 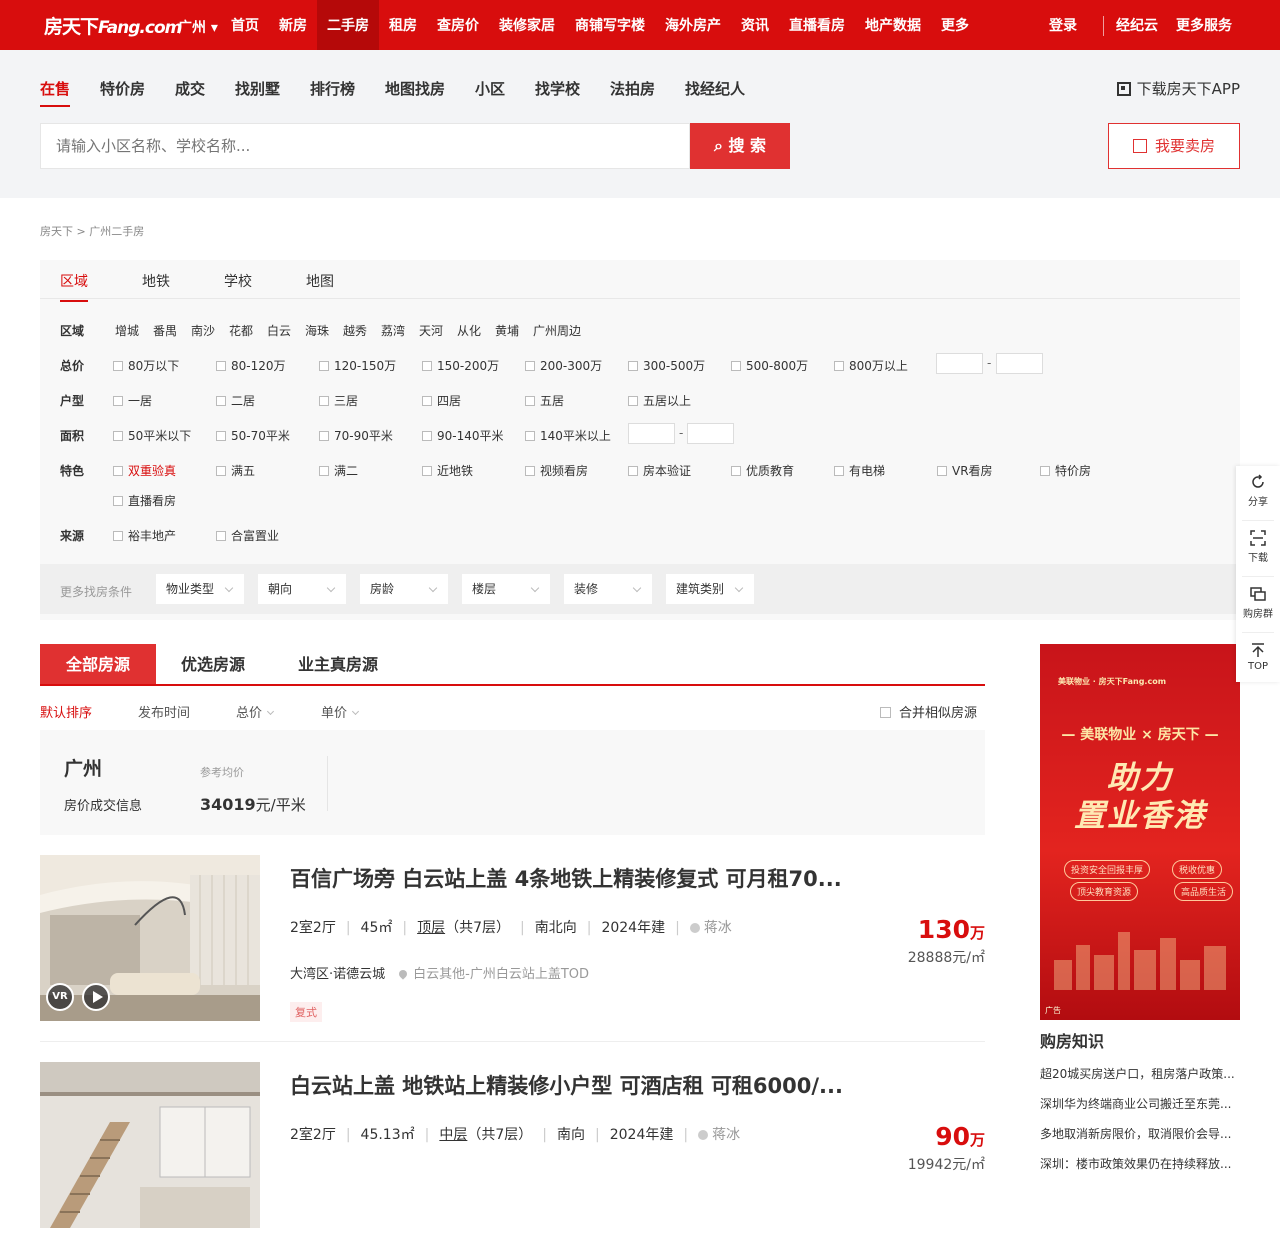 I want to click on tab-ranking: 排行榜, so click(x=332, y=88).